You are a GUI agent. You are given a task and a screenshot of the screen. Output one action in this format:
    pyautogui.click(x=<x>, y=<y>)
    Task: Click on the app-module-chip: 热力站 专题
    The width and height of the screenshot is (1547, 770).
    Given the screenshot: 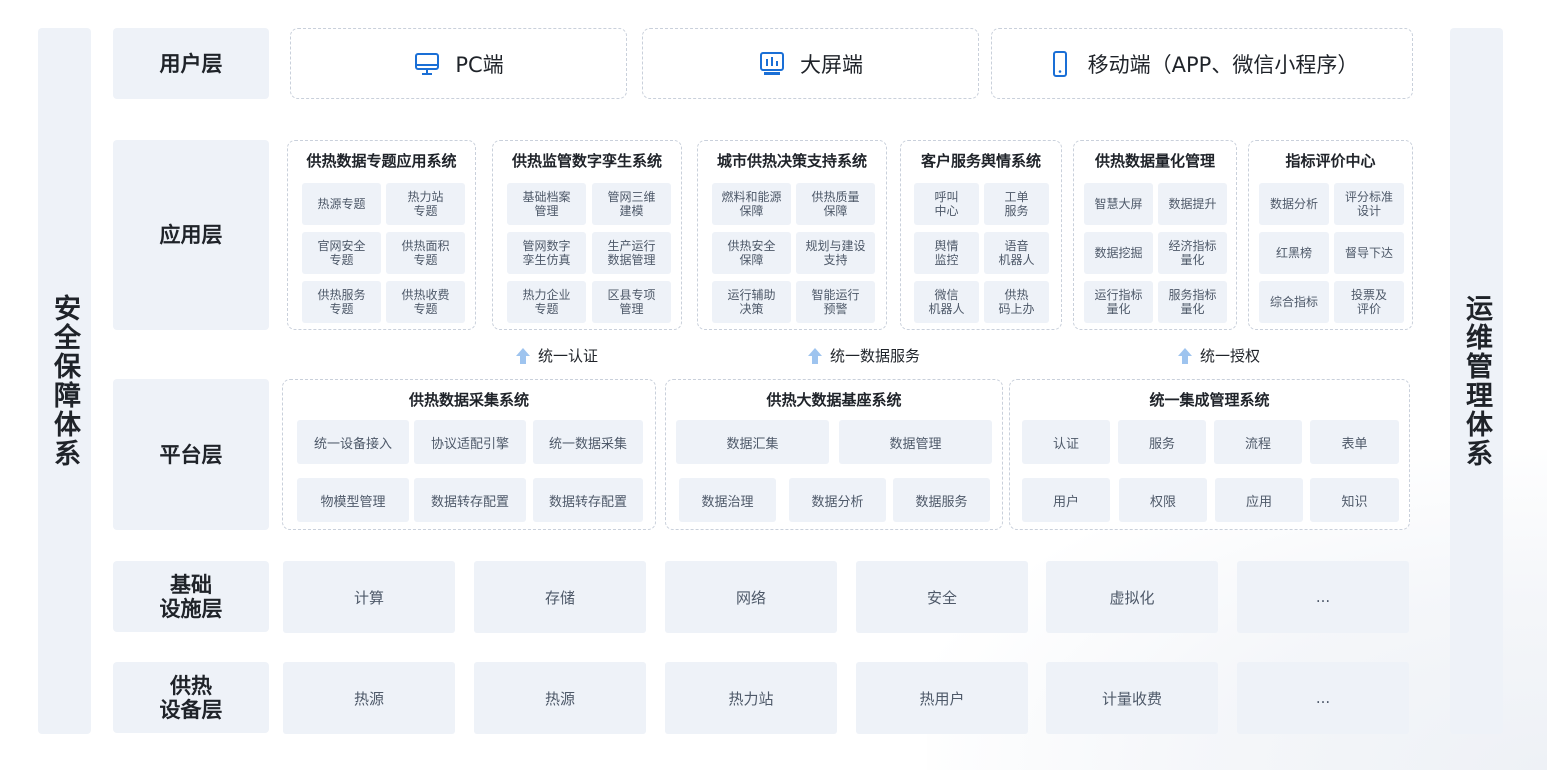 What is the action you would take?
    pyautogui.click(x=425, y=204)
    